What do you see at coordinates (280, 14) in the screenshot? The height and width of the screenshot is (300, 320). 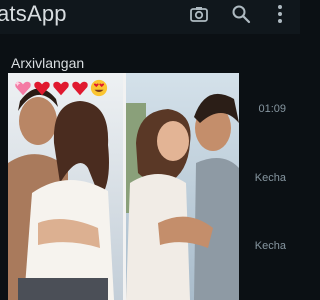 I see `more-vert-icon` at bounding box center [280, 14].